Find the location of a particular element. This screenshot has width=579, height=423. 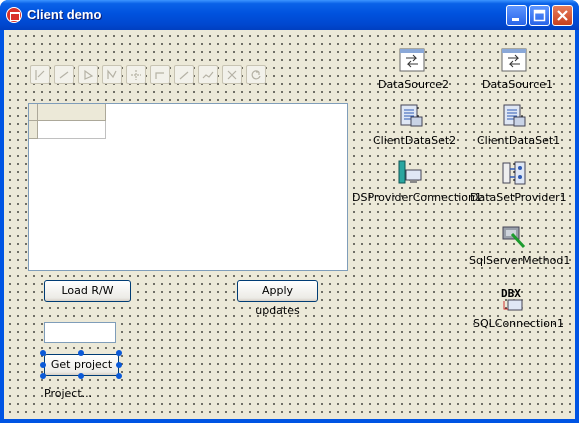

sqlconnection-icon: DBX is located at coordinates (514, 299).